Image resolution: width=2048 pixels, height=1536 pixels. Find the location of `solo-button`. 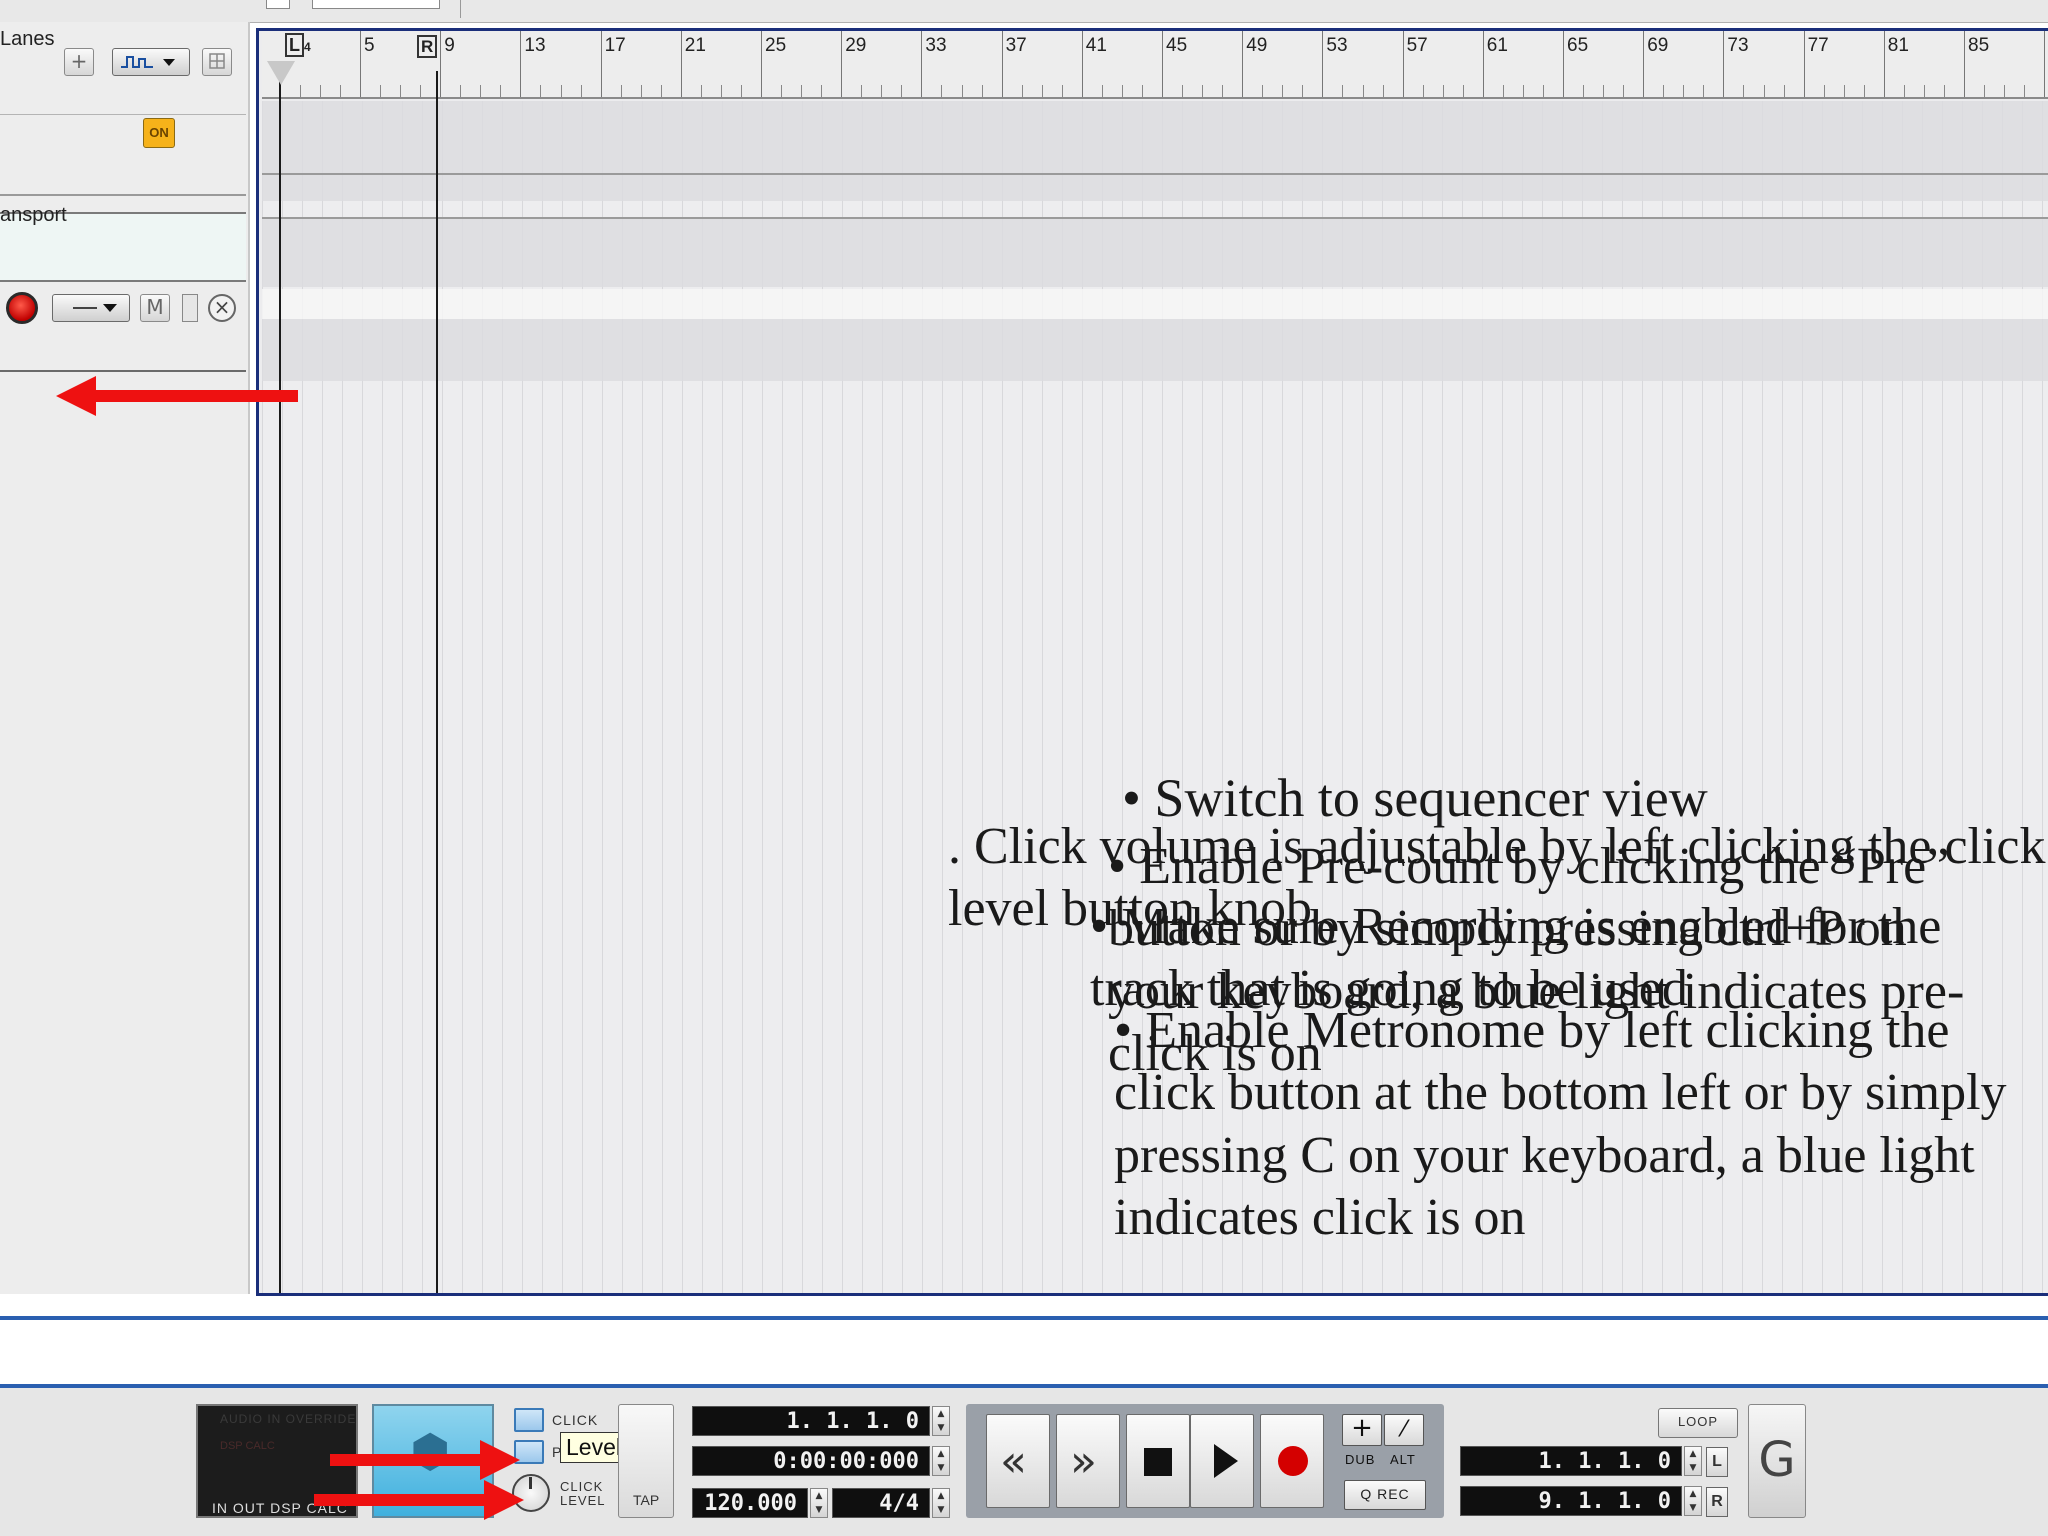

solo-button is located at coordinates (190, 308).